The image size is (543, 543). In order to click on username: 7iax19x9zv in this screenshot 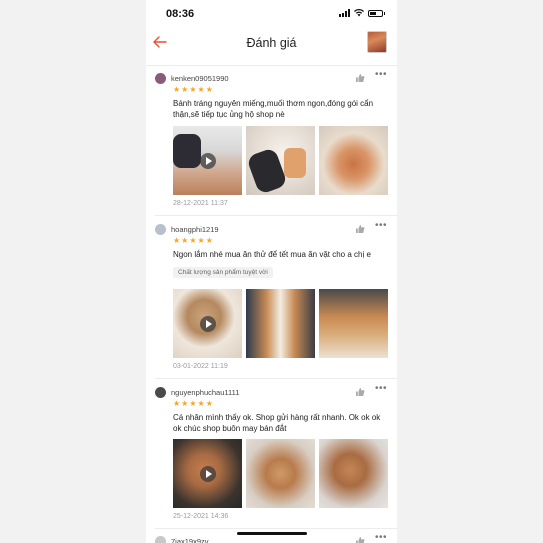, I will do `click(190, 540)`.